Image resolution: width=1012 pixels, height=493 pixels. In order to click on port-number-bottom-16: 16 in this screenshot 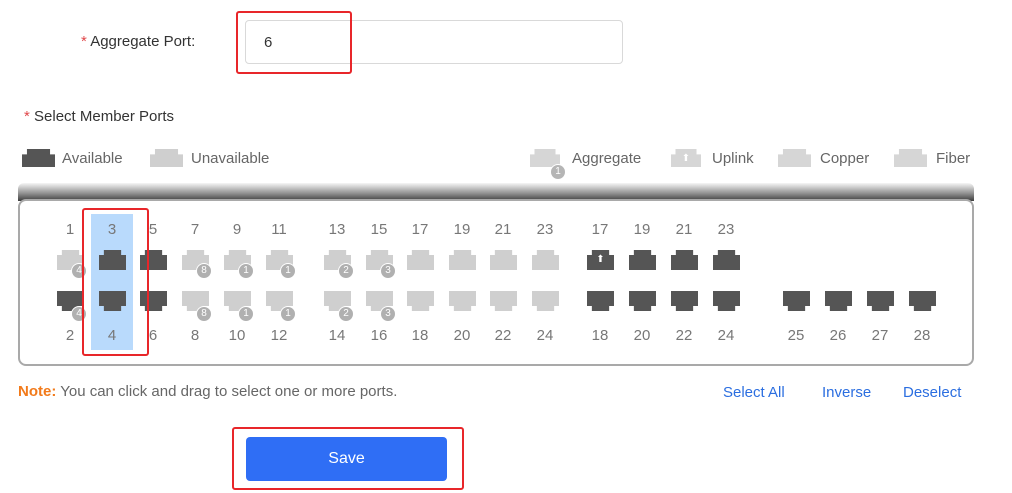, I will do `click(379, 335)`.